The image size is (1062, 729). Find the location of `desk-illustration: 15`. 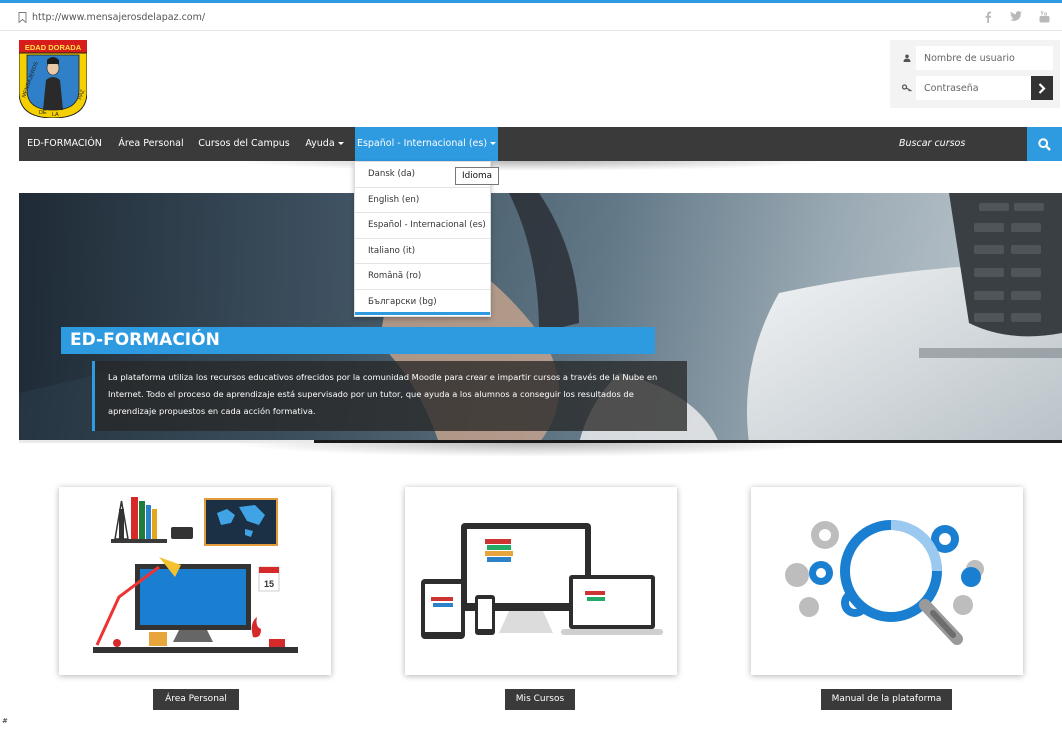

desk-illustration: 15 is located at coordinates (195, 575).